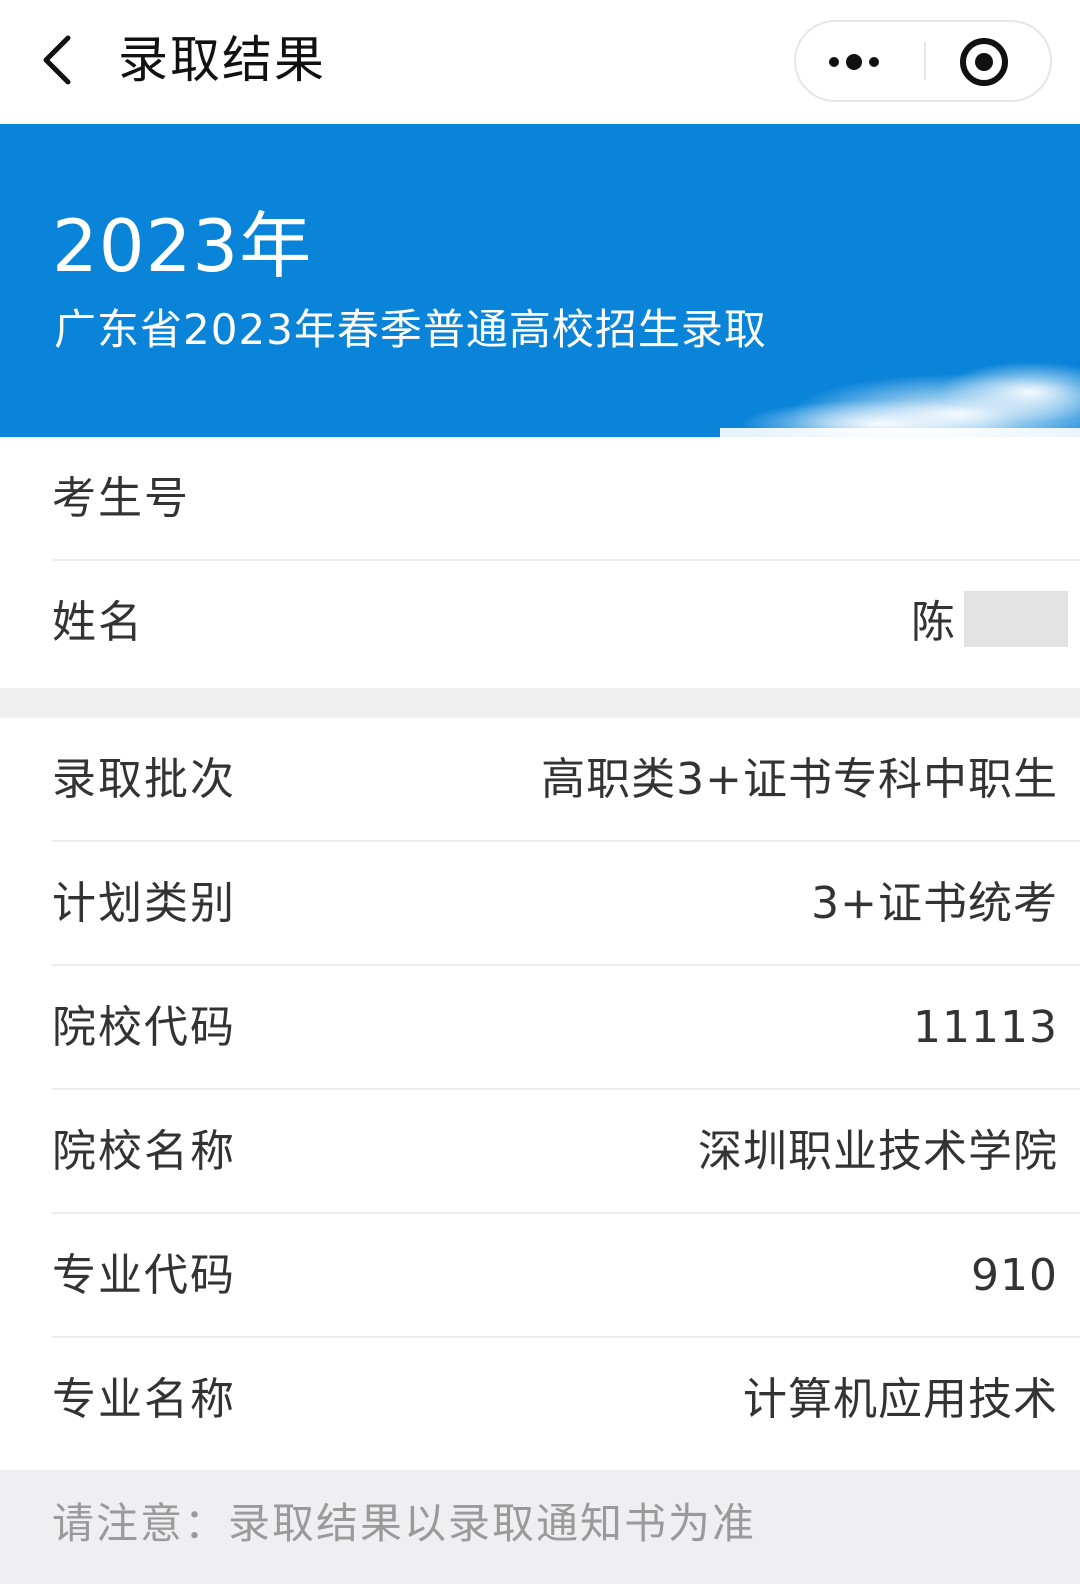  I want to click on more-dots-icon, so click(854, 62).